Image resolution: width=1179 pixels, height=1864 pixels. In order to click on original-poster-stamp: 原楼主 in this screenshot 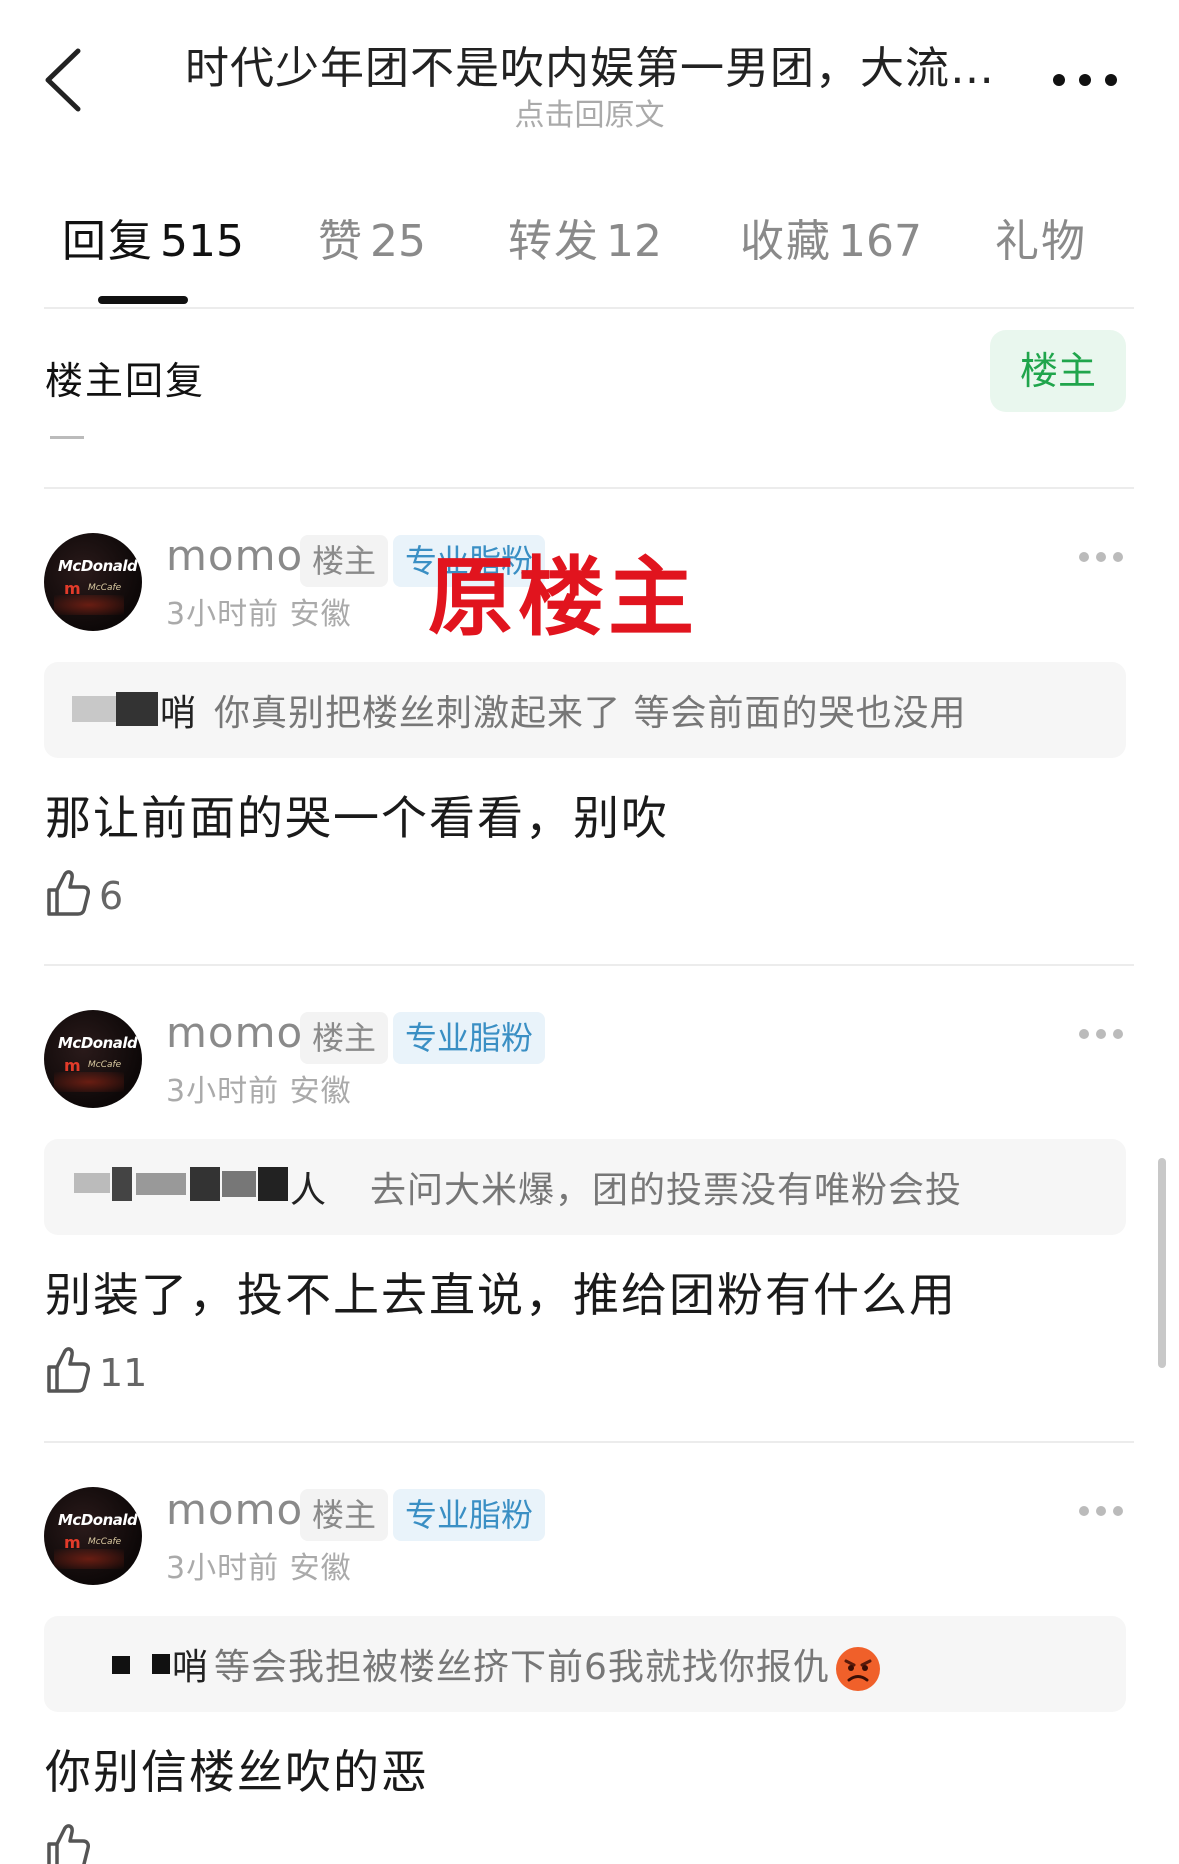, I will do `click(563, 597)`.